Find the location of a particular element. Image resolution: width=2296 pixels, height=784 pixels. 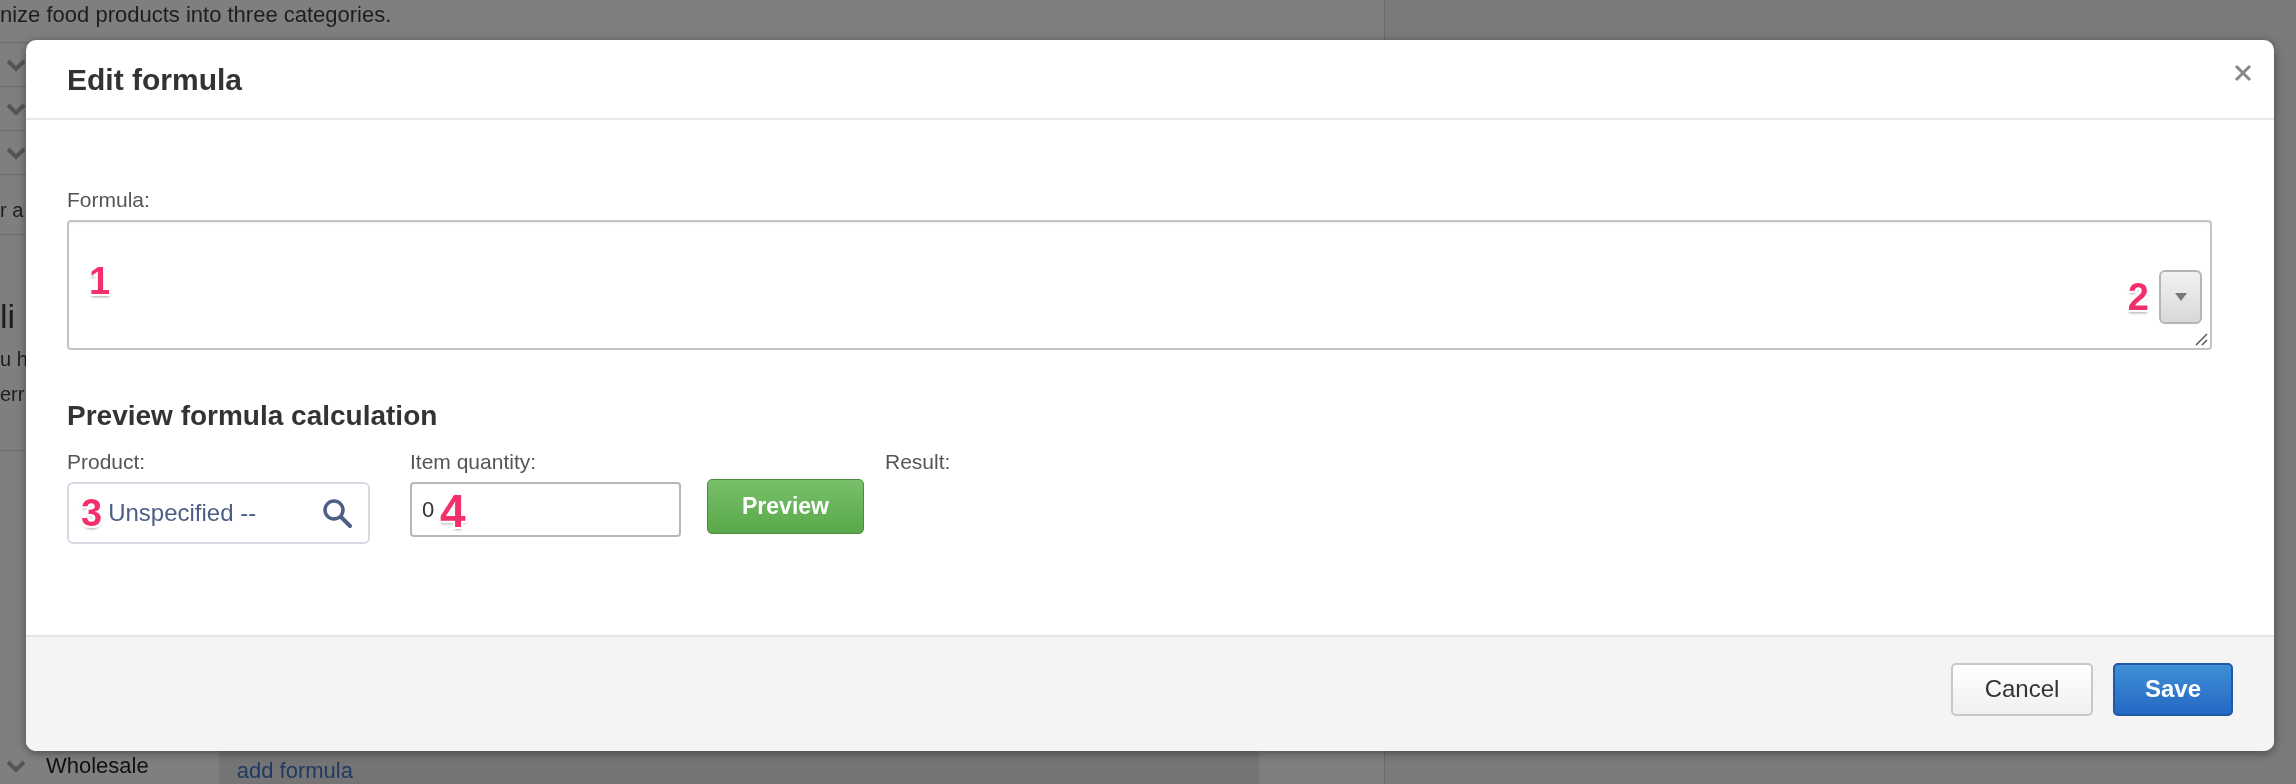

callout-number: 3 is located at coordinates (92, 513).